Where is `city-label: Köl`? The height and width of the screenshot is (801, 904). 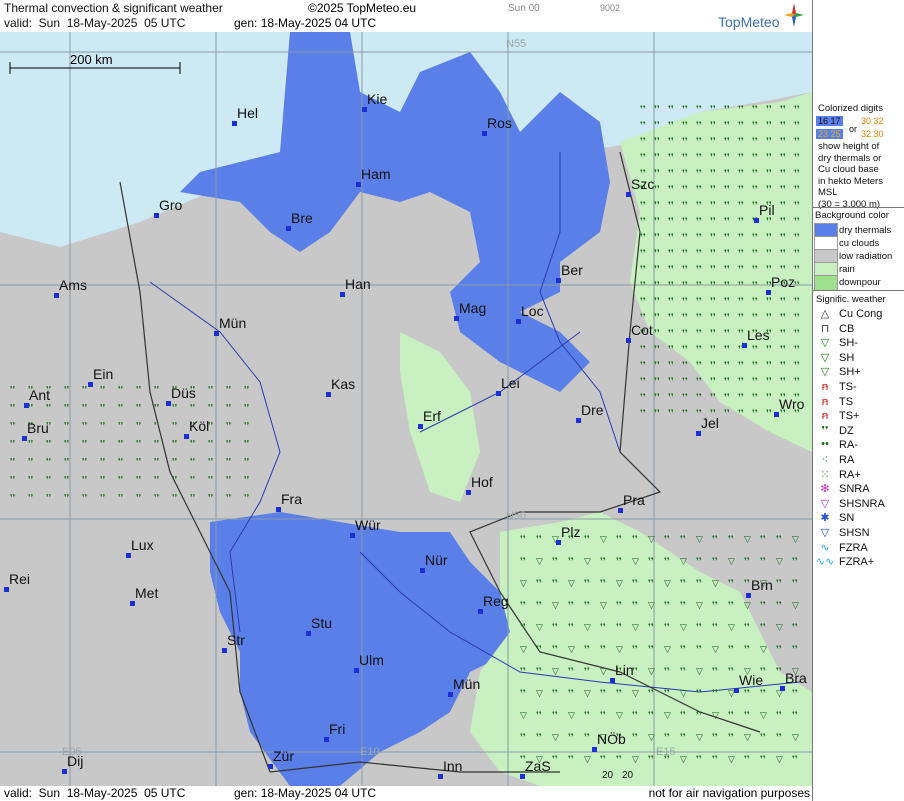 city-label: Köl is located at coordinates (199, 426).